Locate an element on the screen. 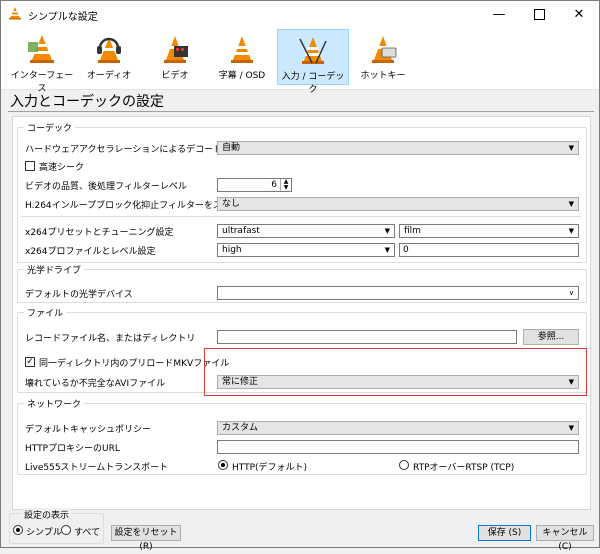 This screenshot has height=554, width=600. group-network-legend: ネットワーク is located at coordinates (54, 405).